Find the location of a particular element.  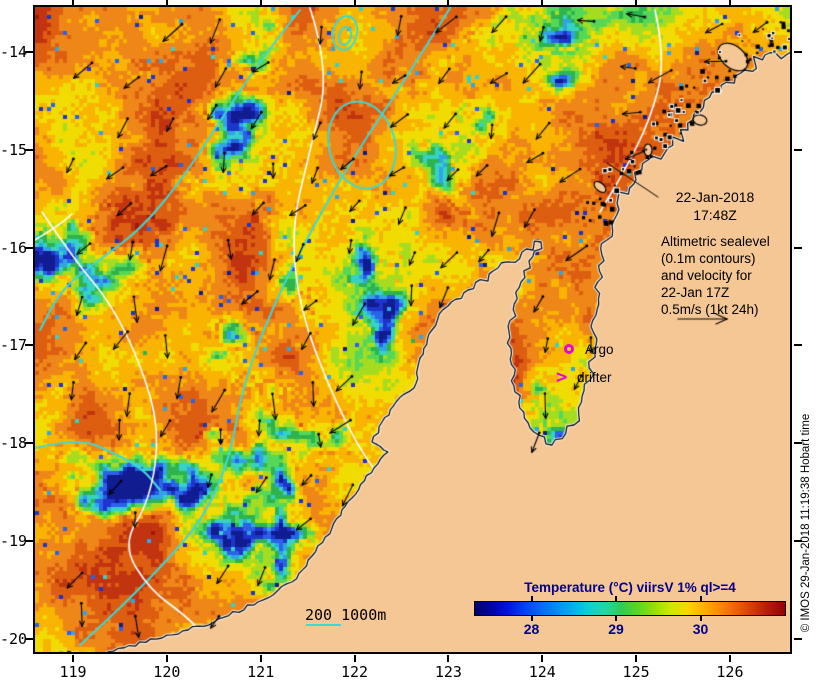

lon-tick-label: 124 is located at coordinates (542, 671).